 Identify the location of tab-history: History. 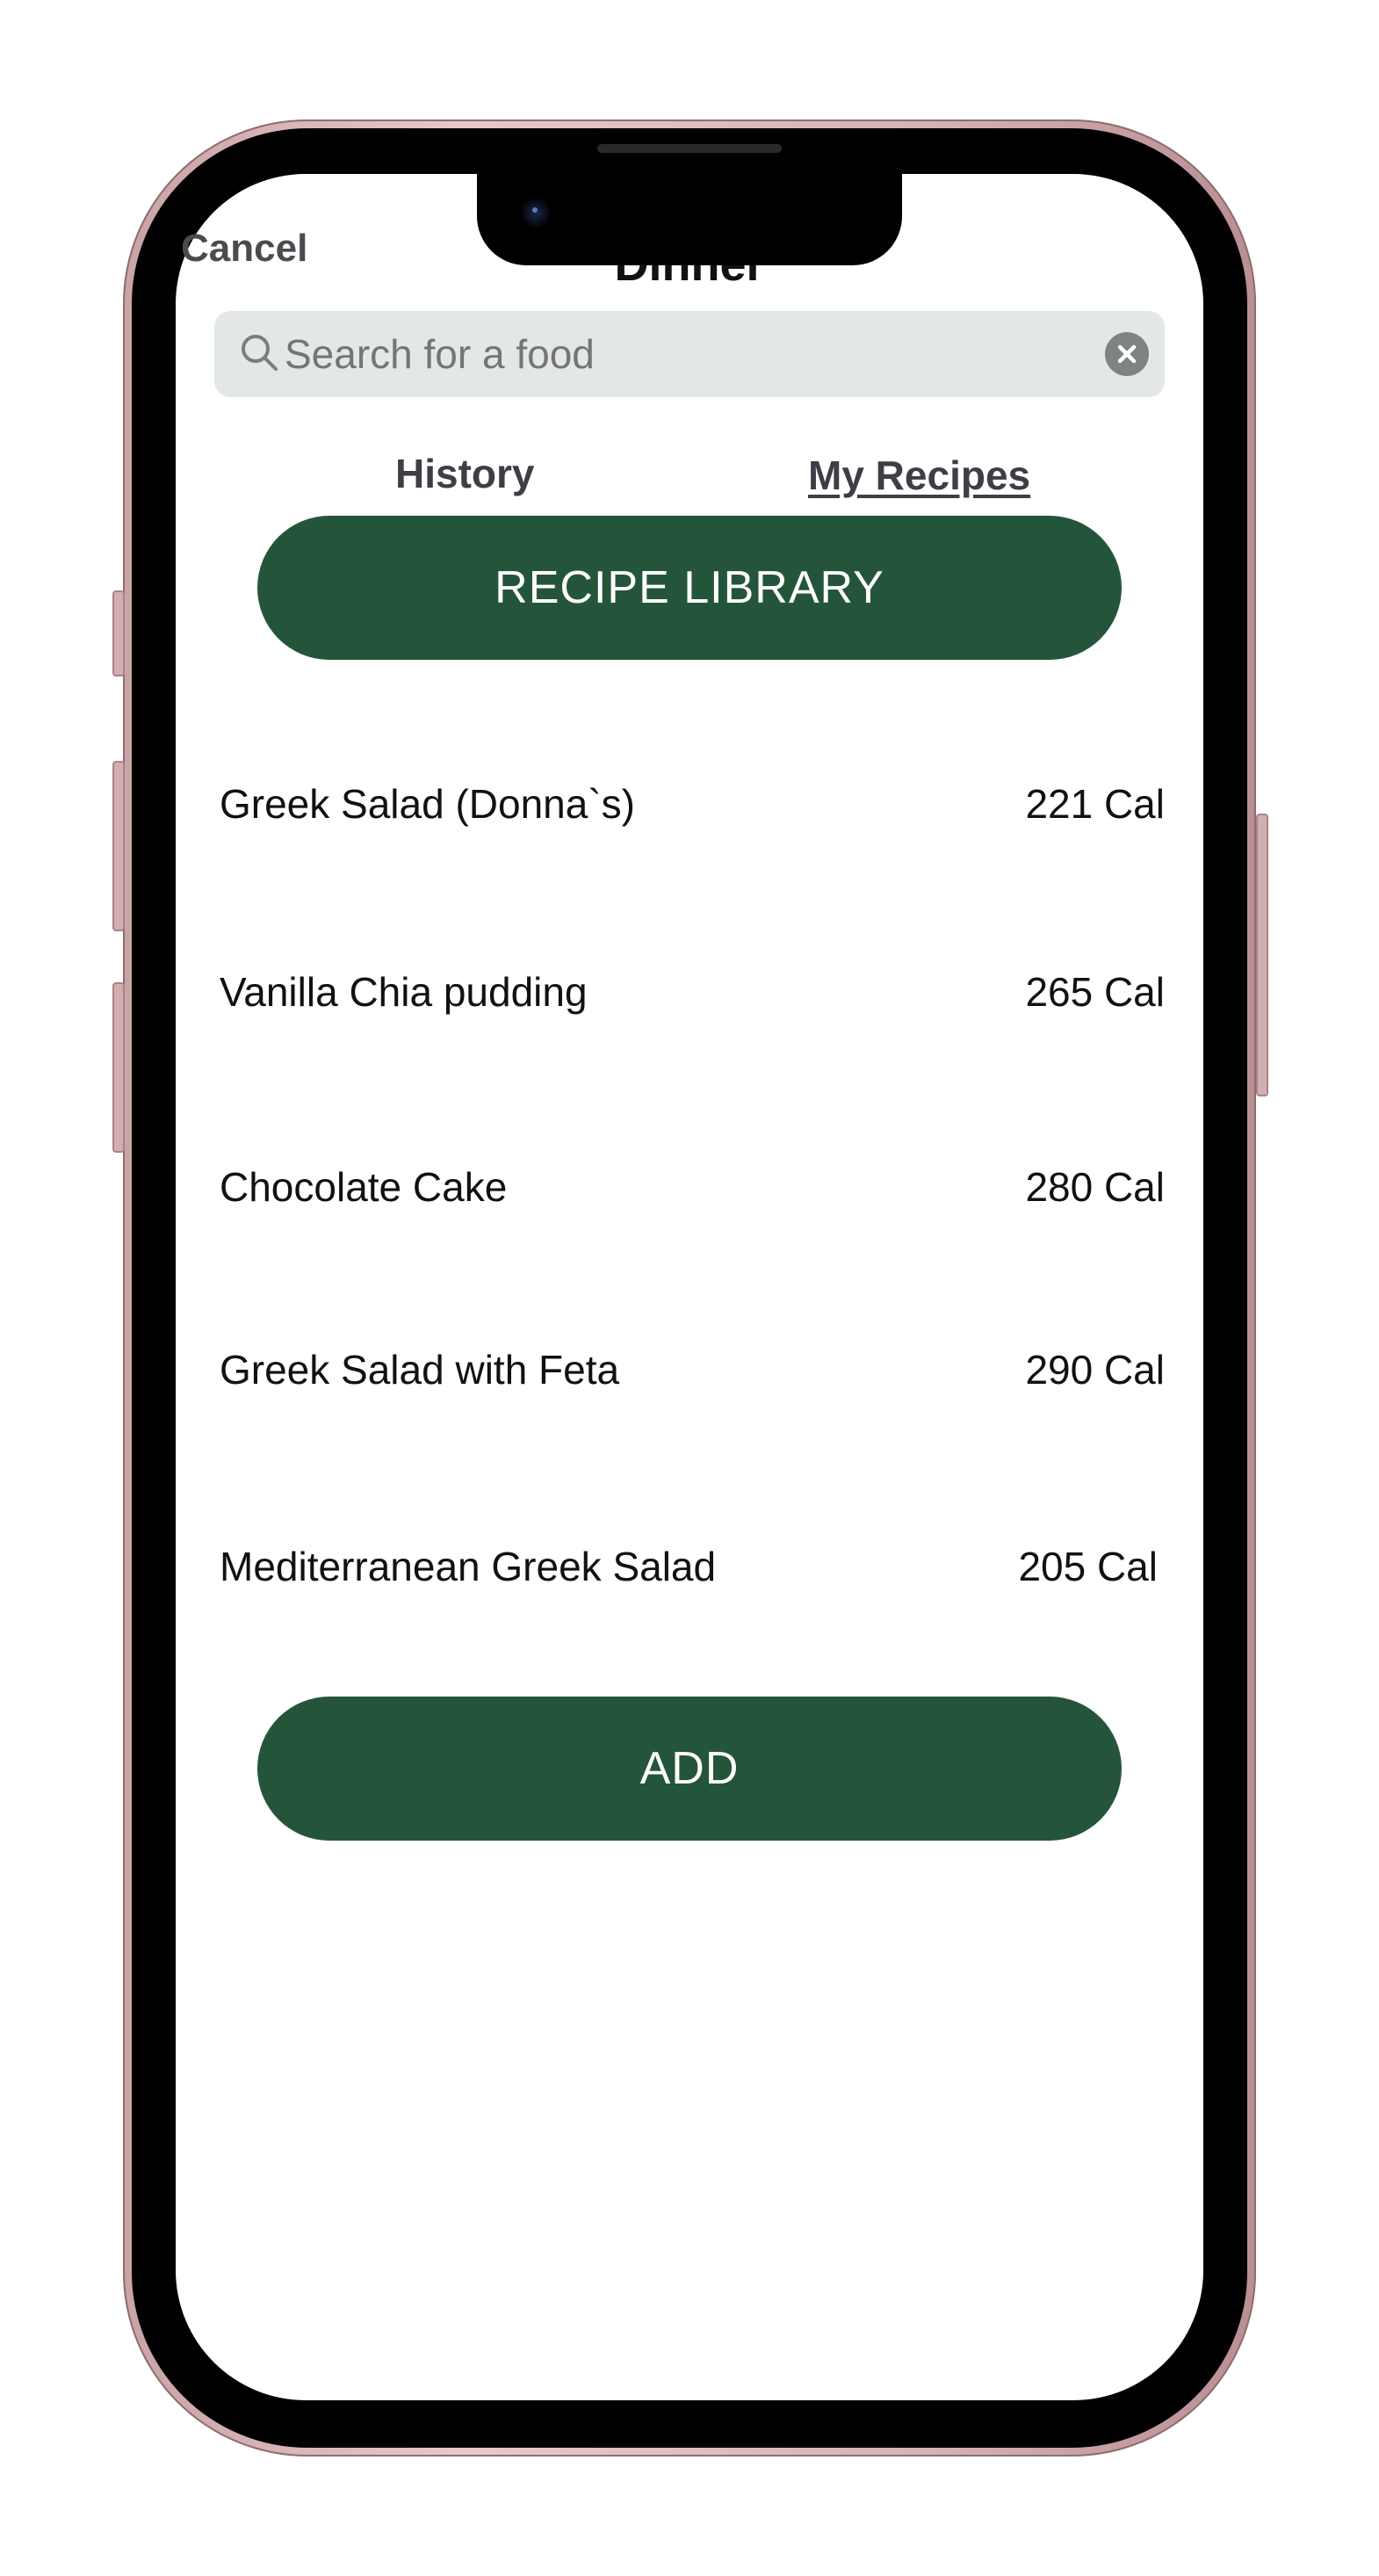
(465, 473).